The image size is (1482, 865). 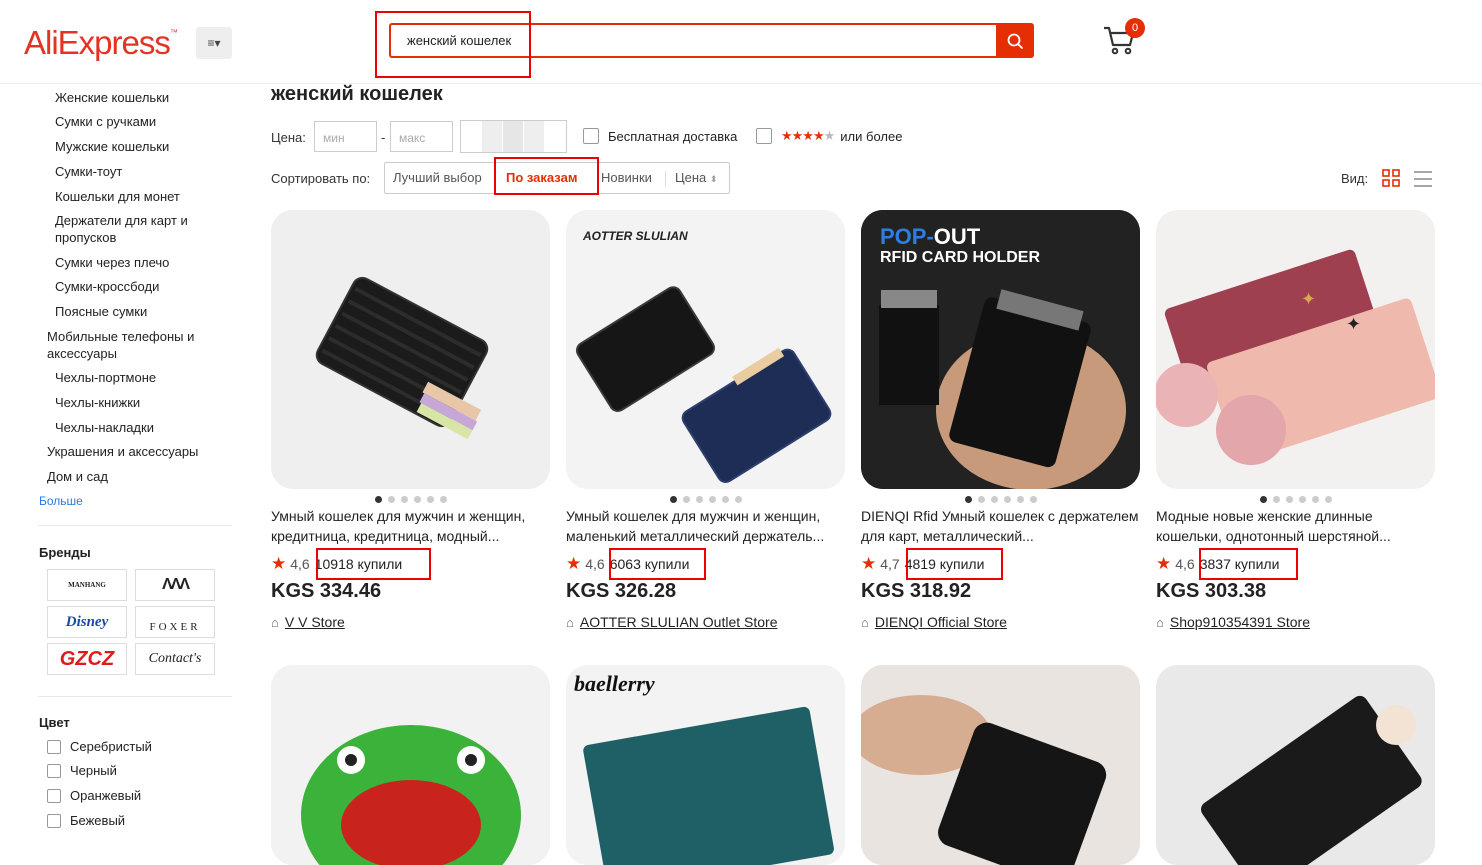 I want to click on aliexpress-logo: AliExpress™, so click(x=101, y=43).